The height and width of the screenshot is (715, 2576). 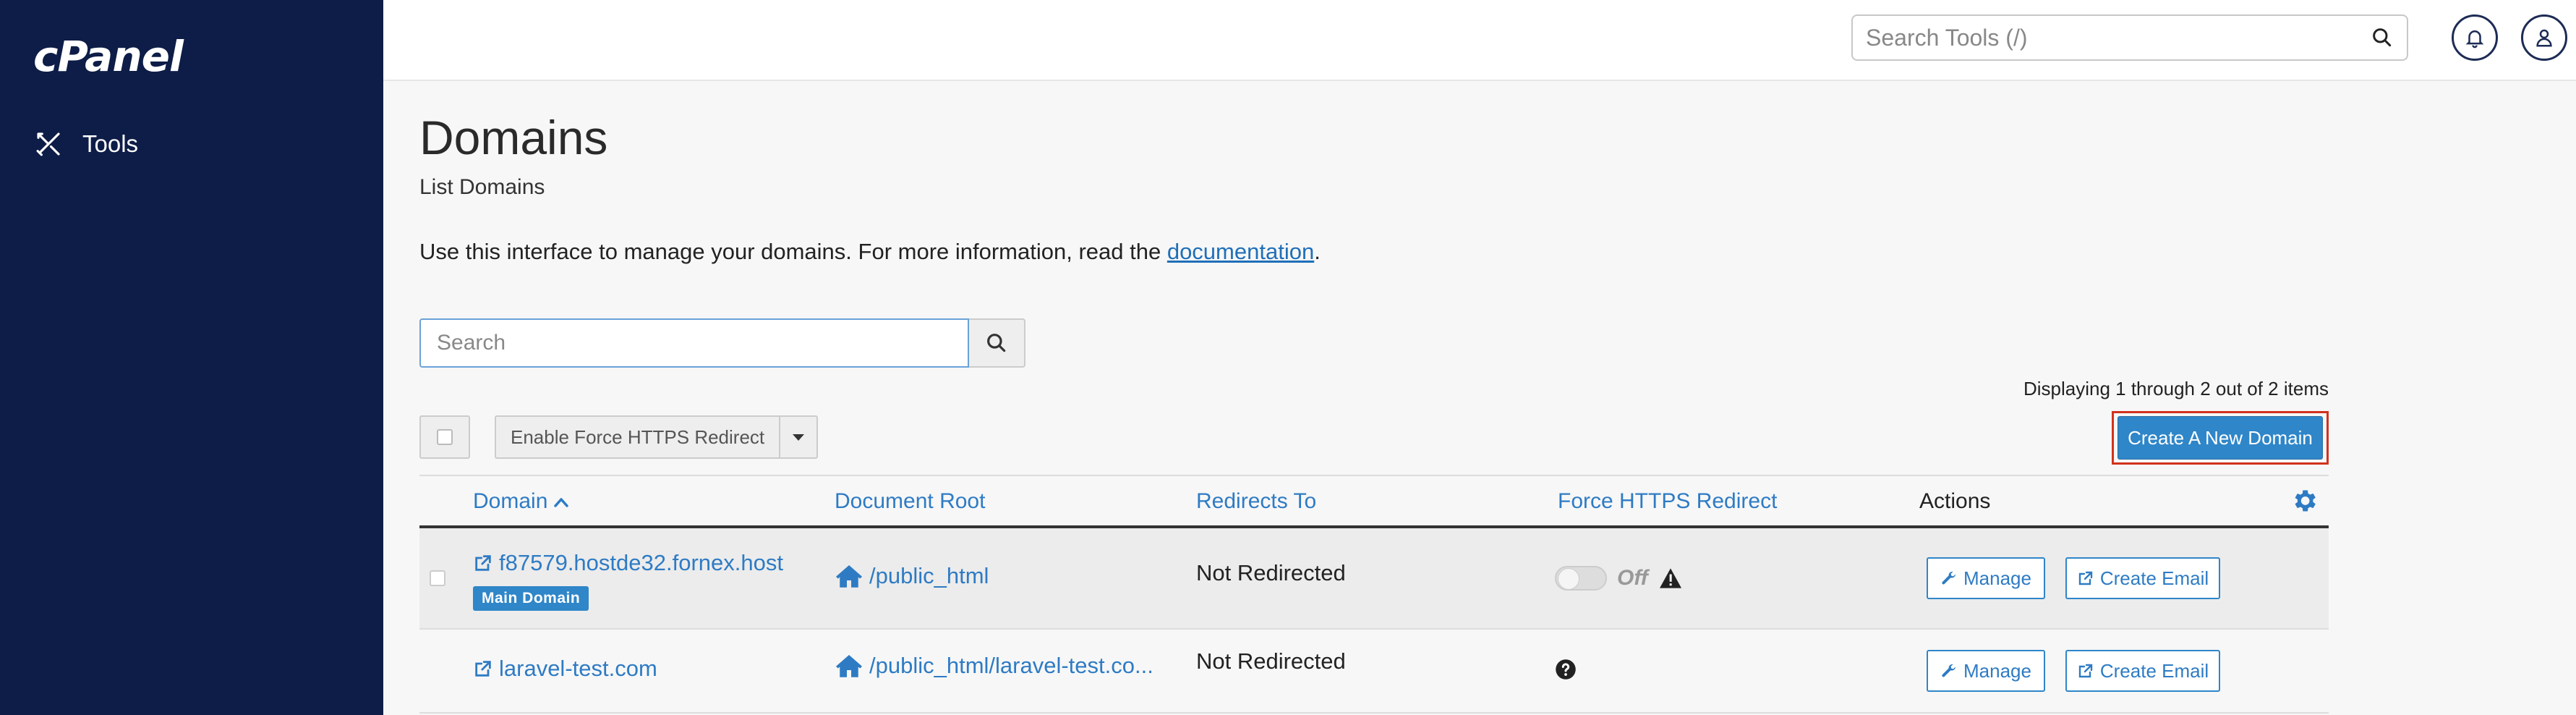 I want to click on user-menu-button, so click(x=2544, y=37).